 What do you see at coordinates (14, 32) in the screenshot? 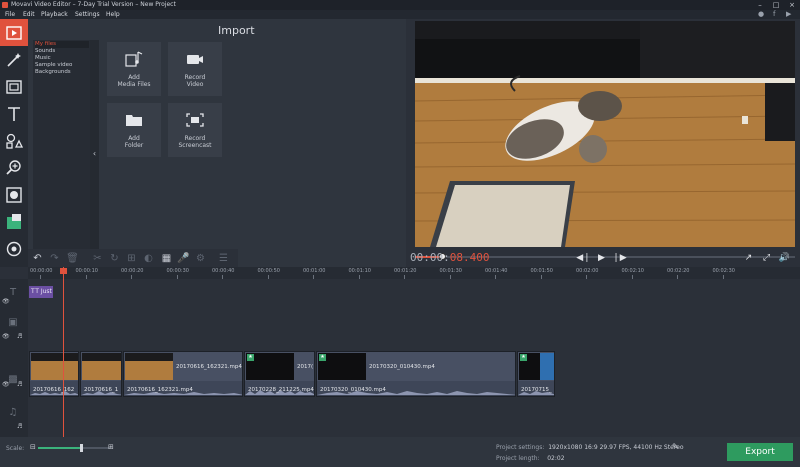
I see `import-tool-button` at bounding box center [14, 32].